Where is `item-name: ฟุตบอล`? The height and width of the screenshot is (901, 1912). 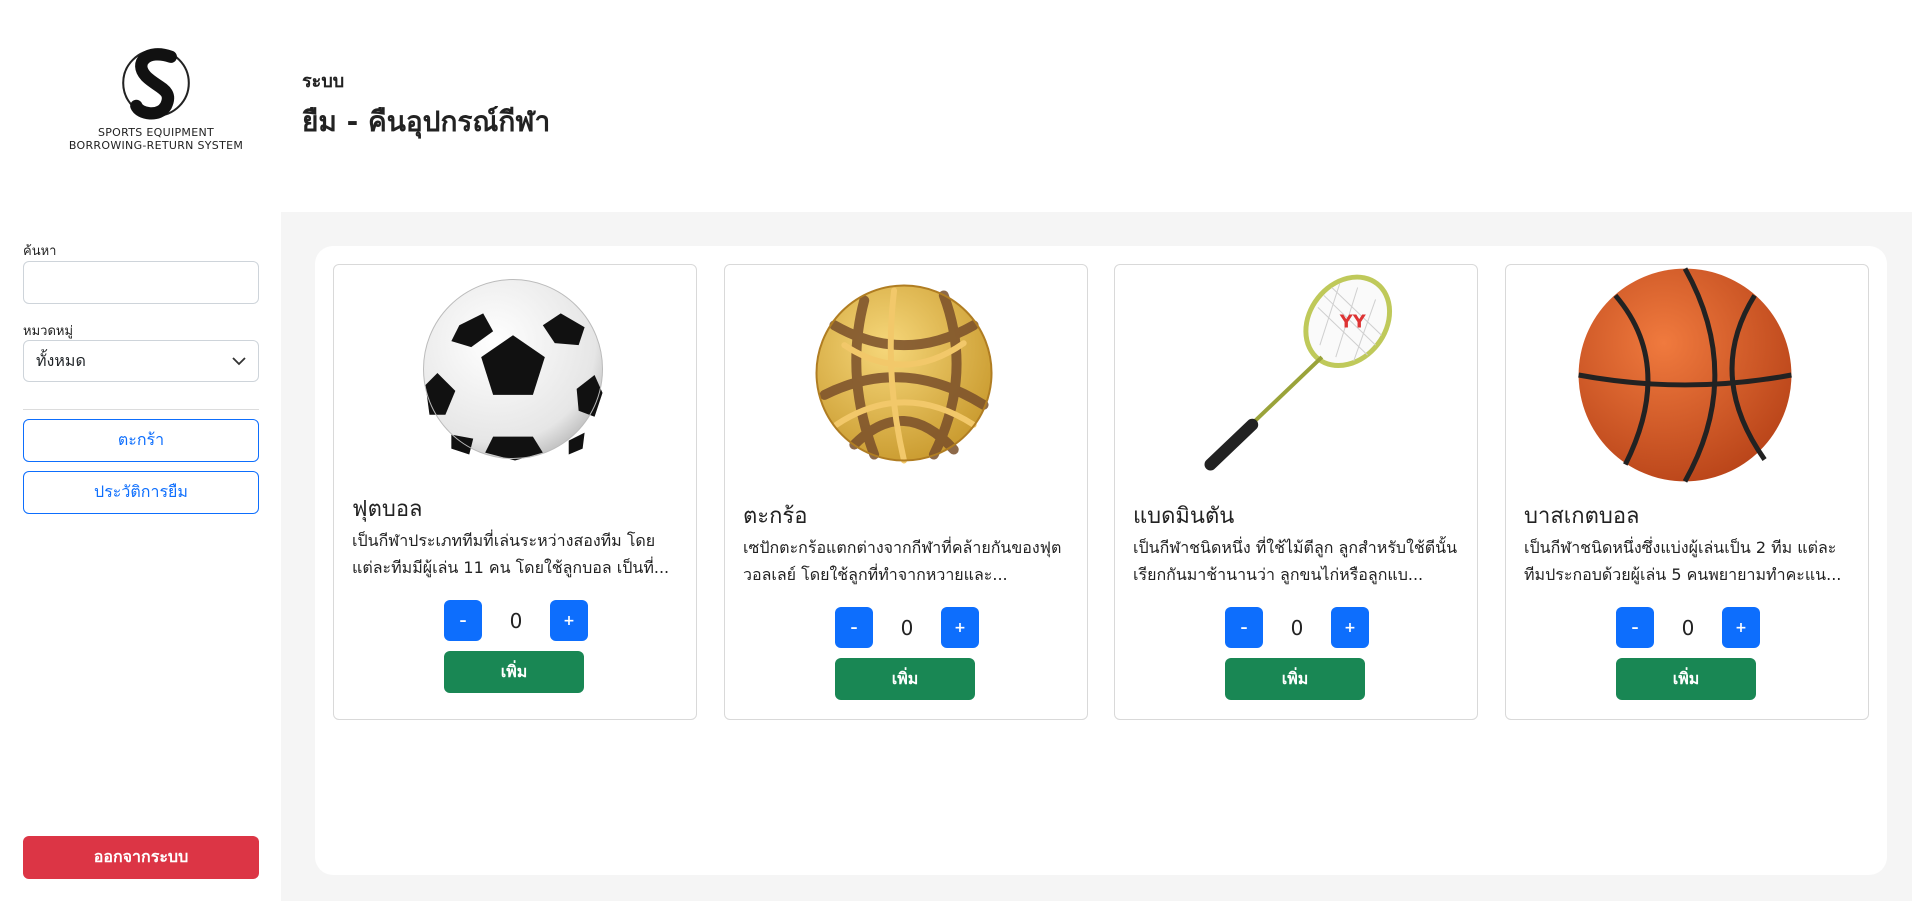 item-name: ฟุตบอล is located at coordinates (387, 509).